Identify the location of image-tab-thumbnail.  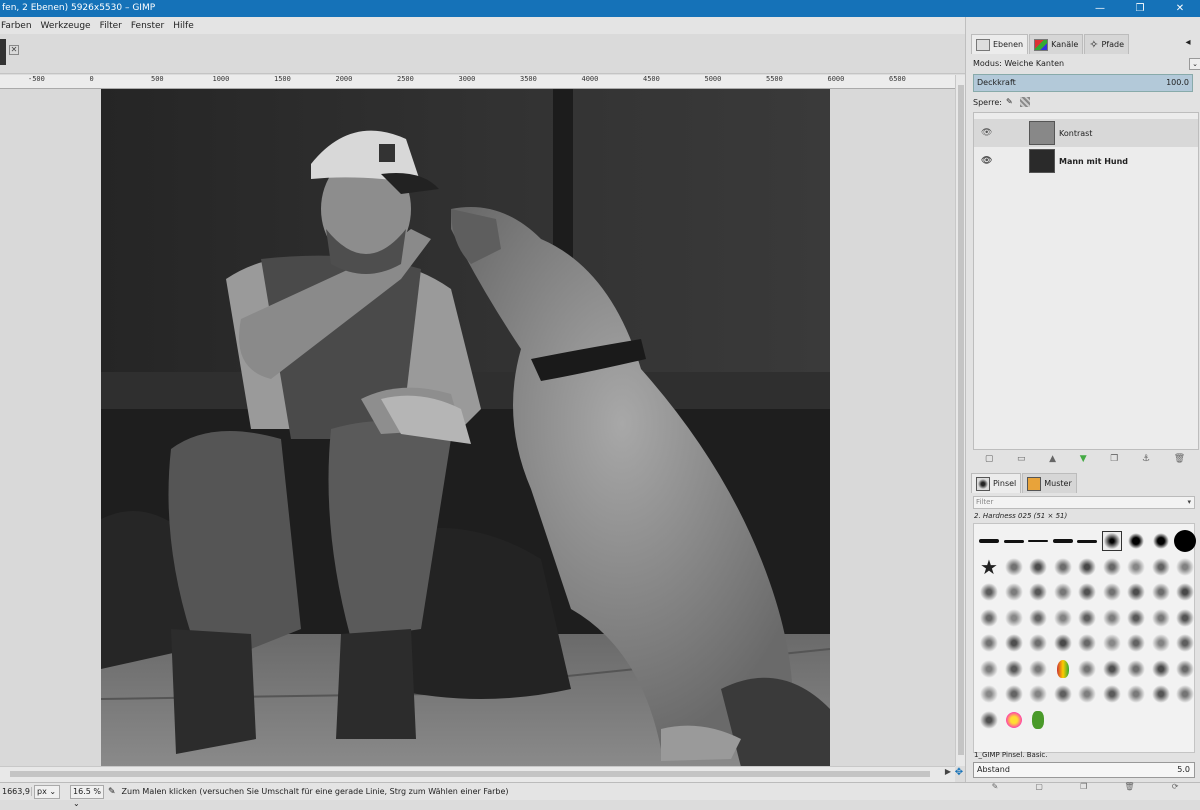
(3, 52).